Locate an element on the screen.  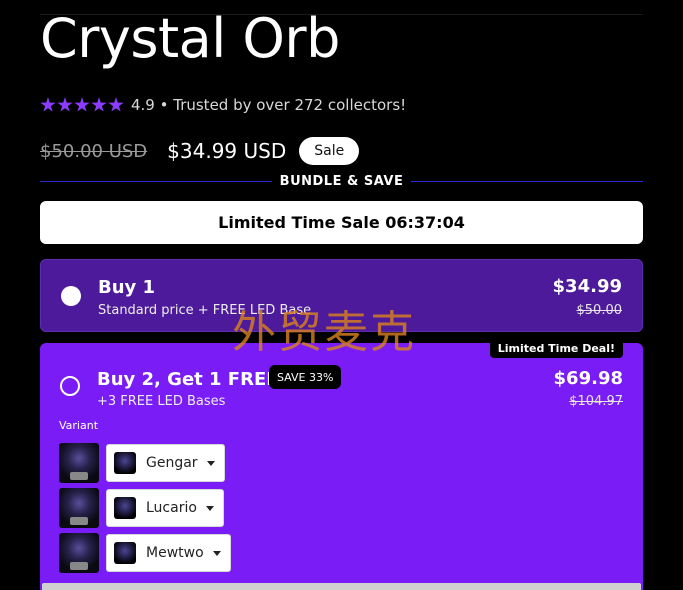
price-row: $50.00 USD $34.99 USD Sale is located at coordinates (200, 151).